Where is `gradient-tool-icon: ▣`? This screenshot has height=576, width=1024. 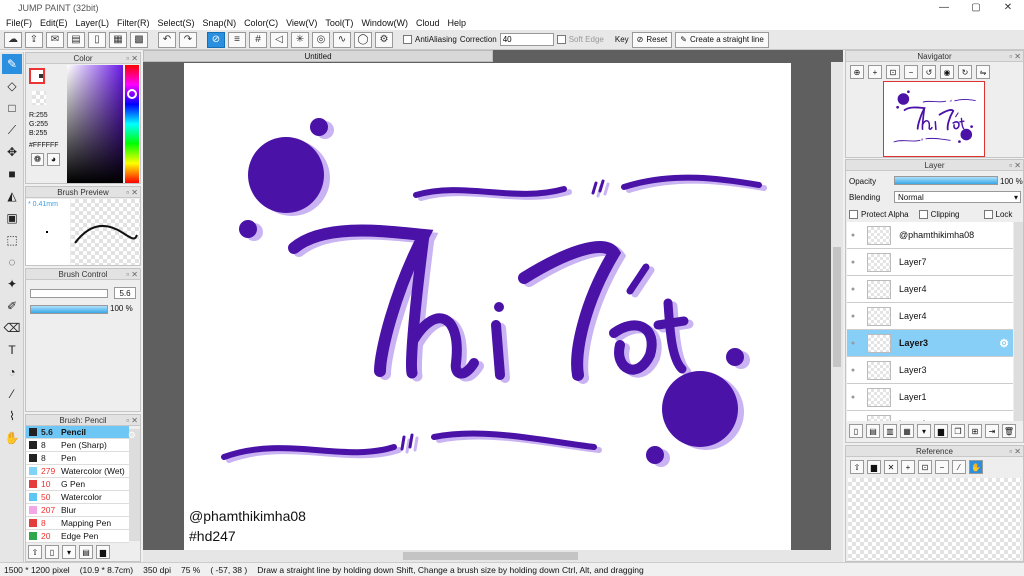
gradient-tool-icon: ▣ is located at coordinates (12, 218).